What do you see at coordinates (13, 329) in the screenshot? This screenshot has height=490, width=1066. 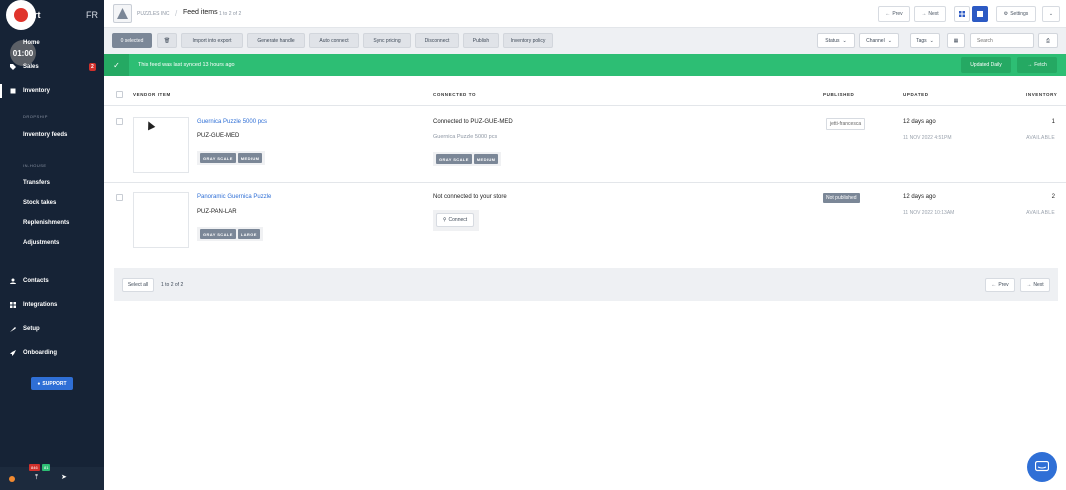 I see `wrench-icon` at bounding box center [13, 329].